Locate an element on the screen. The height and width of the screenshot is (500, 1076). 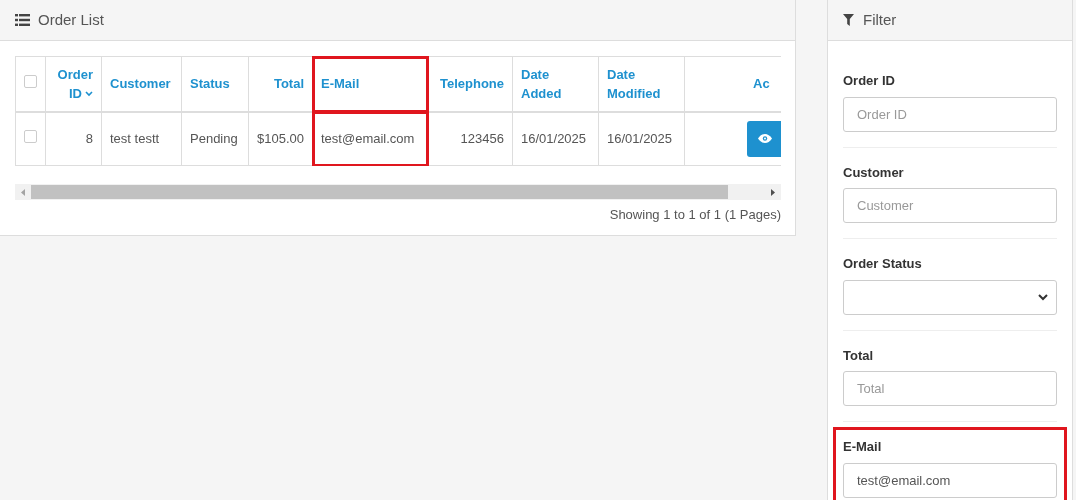
status-select is located at coordinates (950, 297).